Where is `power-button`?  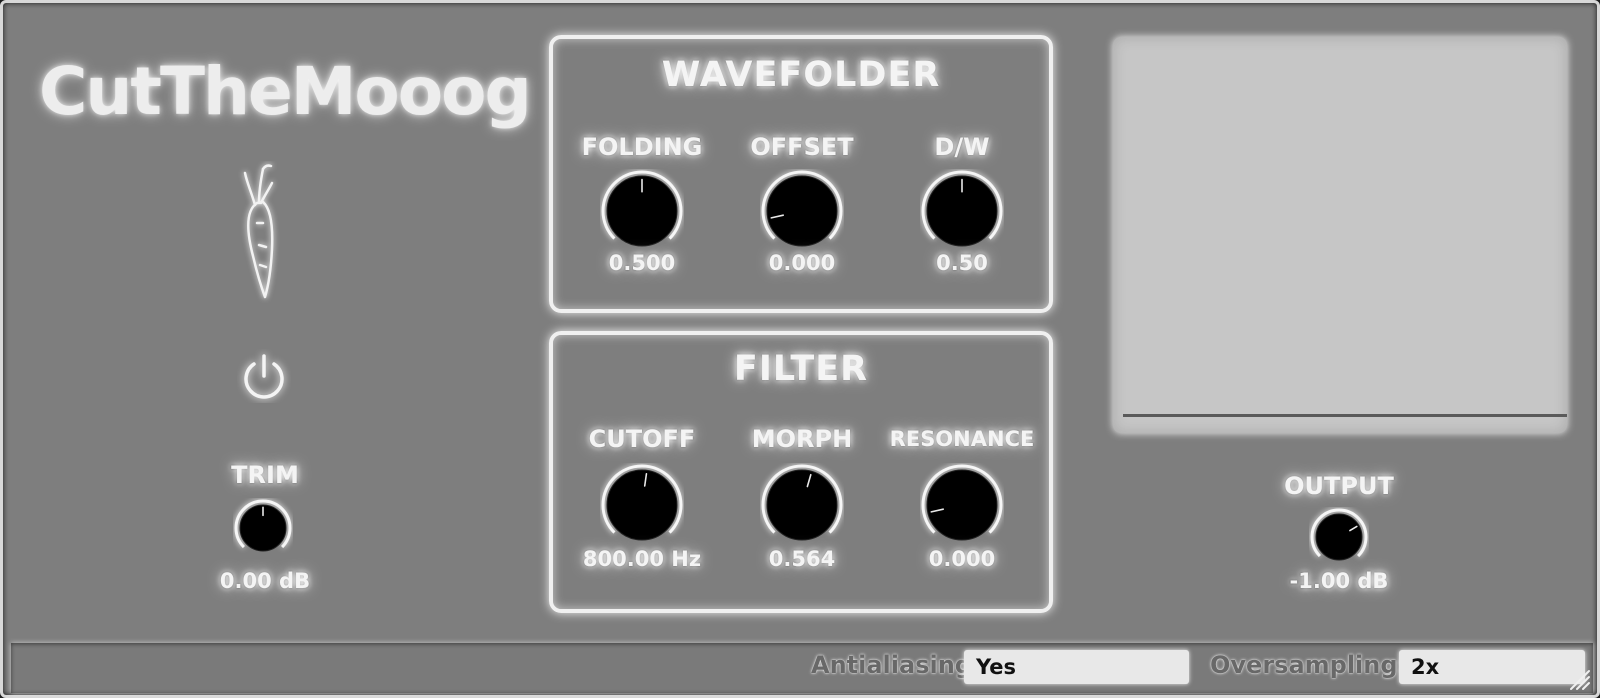 power-button is located at coordinates (264, 376).